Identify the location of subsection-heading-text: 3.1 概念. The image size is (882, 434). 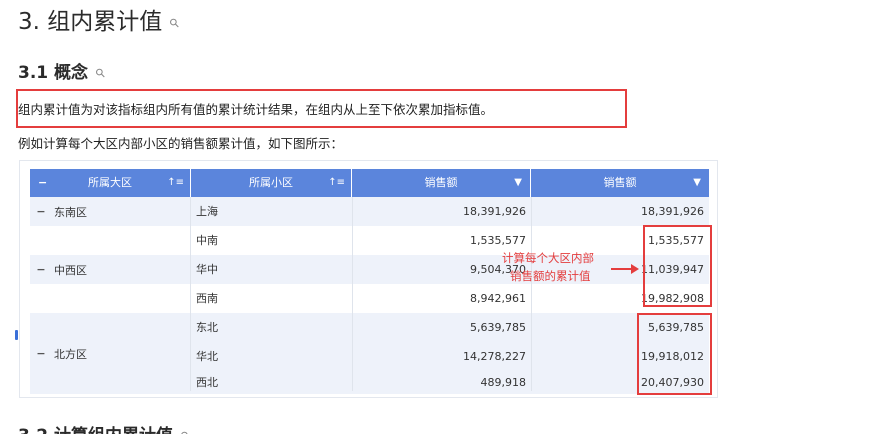
(53, 73).